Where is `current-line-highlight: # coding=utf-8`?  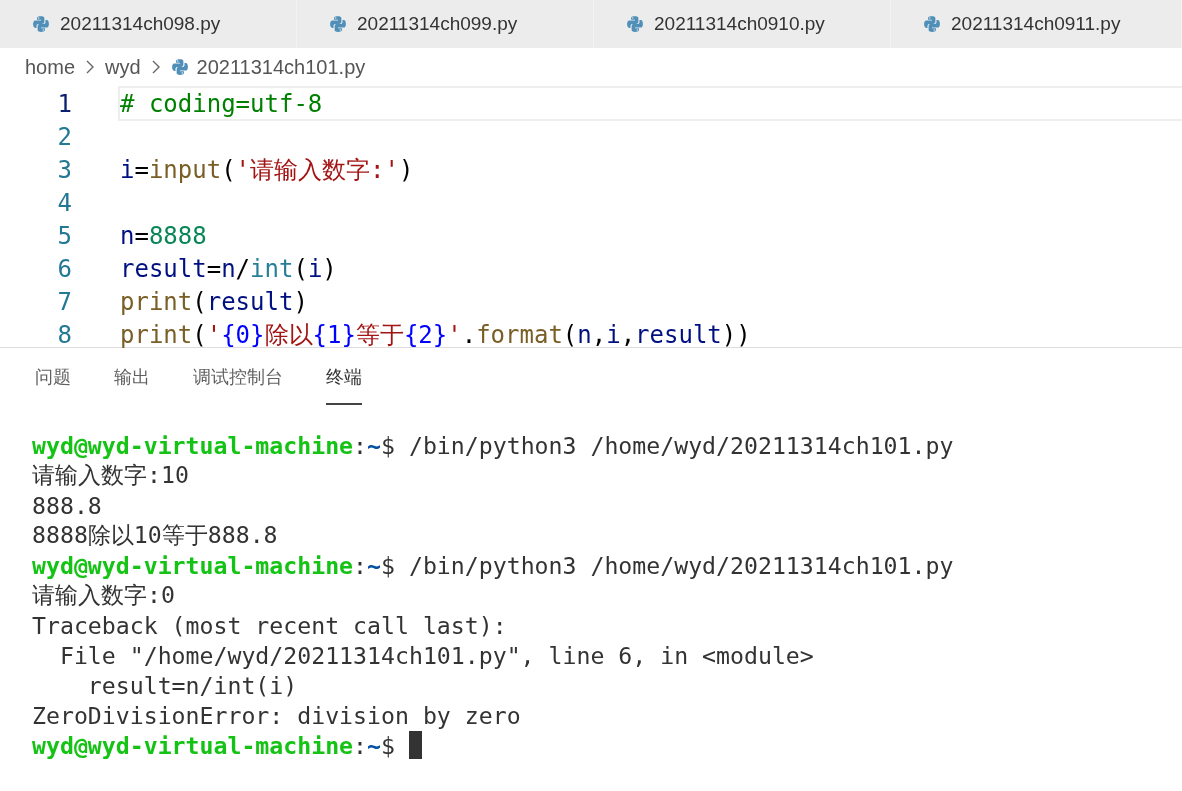
current-line-highlight: # coding=utf-8 is located at coordinates (650, 103).